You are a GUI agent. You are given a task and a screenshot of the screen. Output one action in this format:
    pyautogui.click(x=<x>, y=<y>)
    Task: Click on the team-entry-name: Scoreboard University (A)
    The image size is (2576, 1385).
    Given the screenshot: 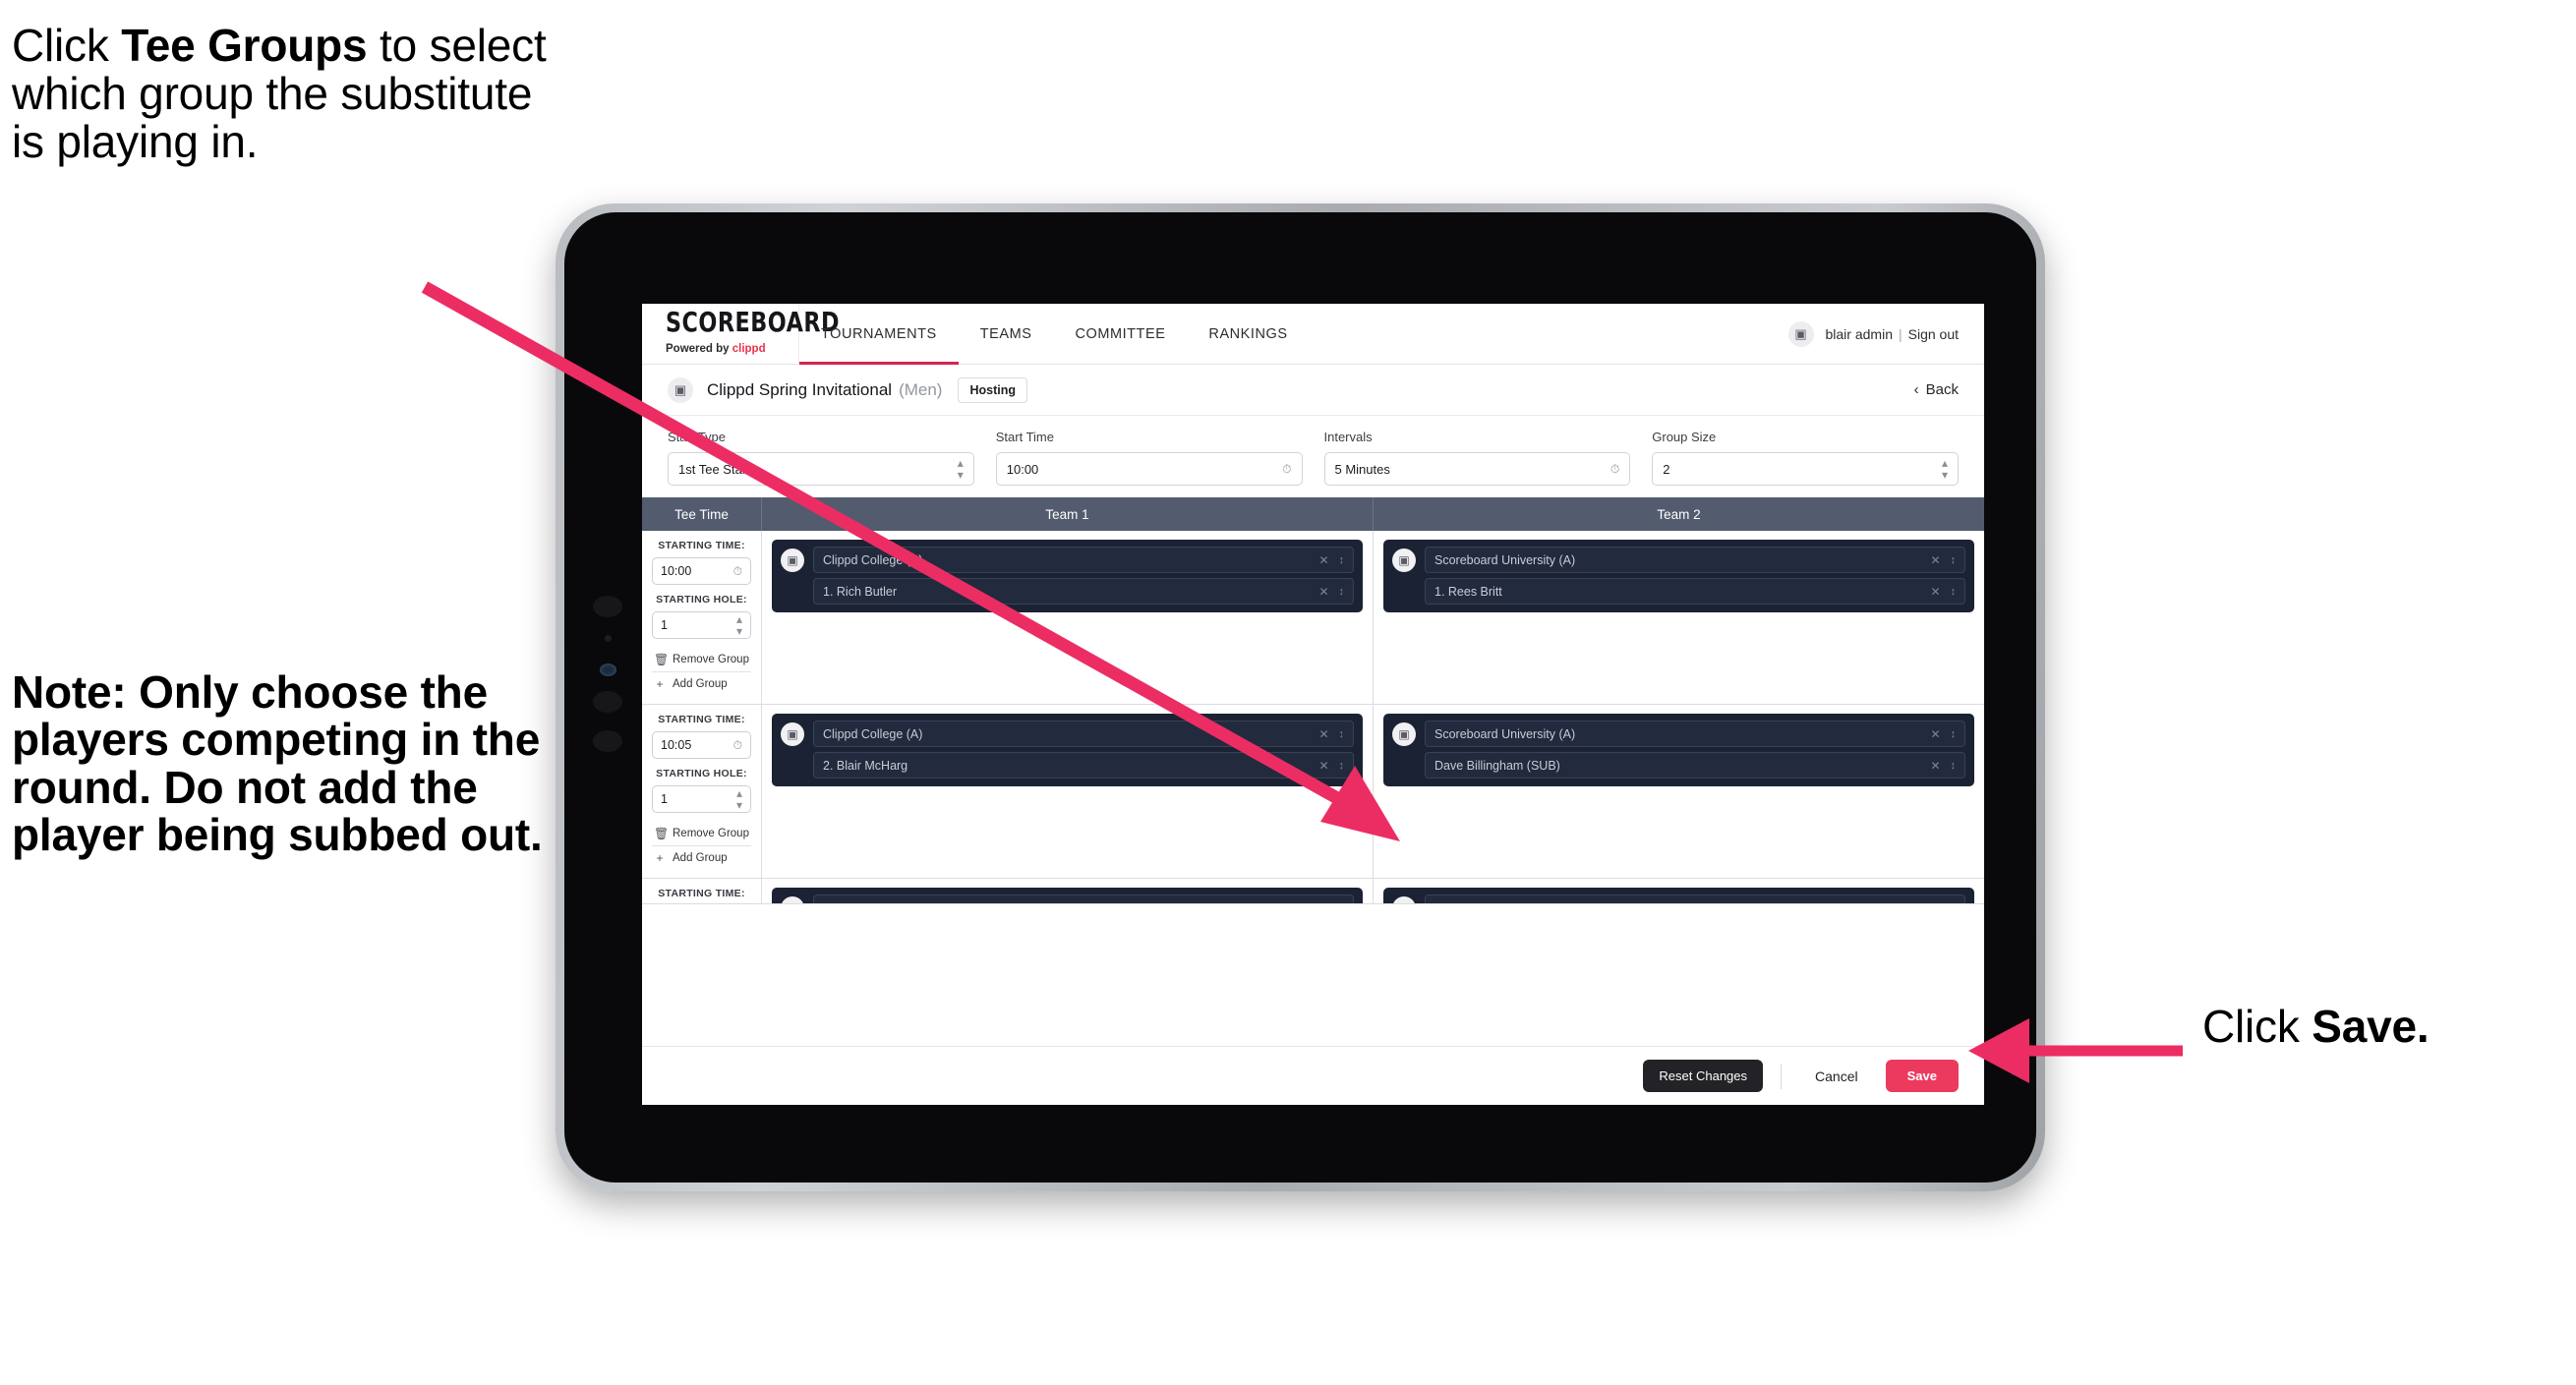 What is the action you would take?
    pyautogui.click(x=1505, y=733)
    